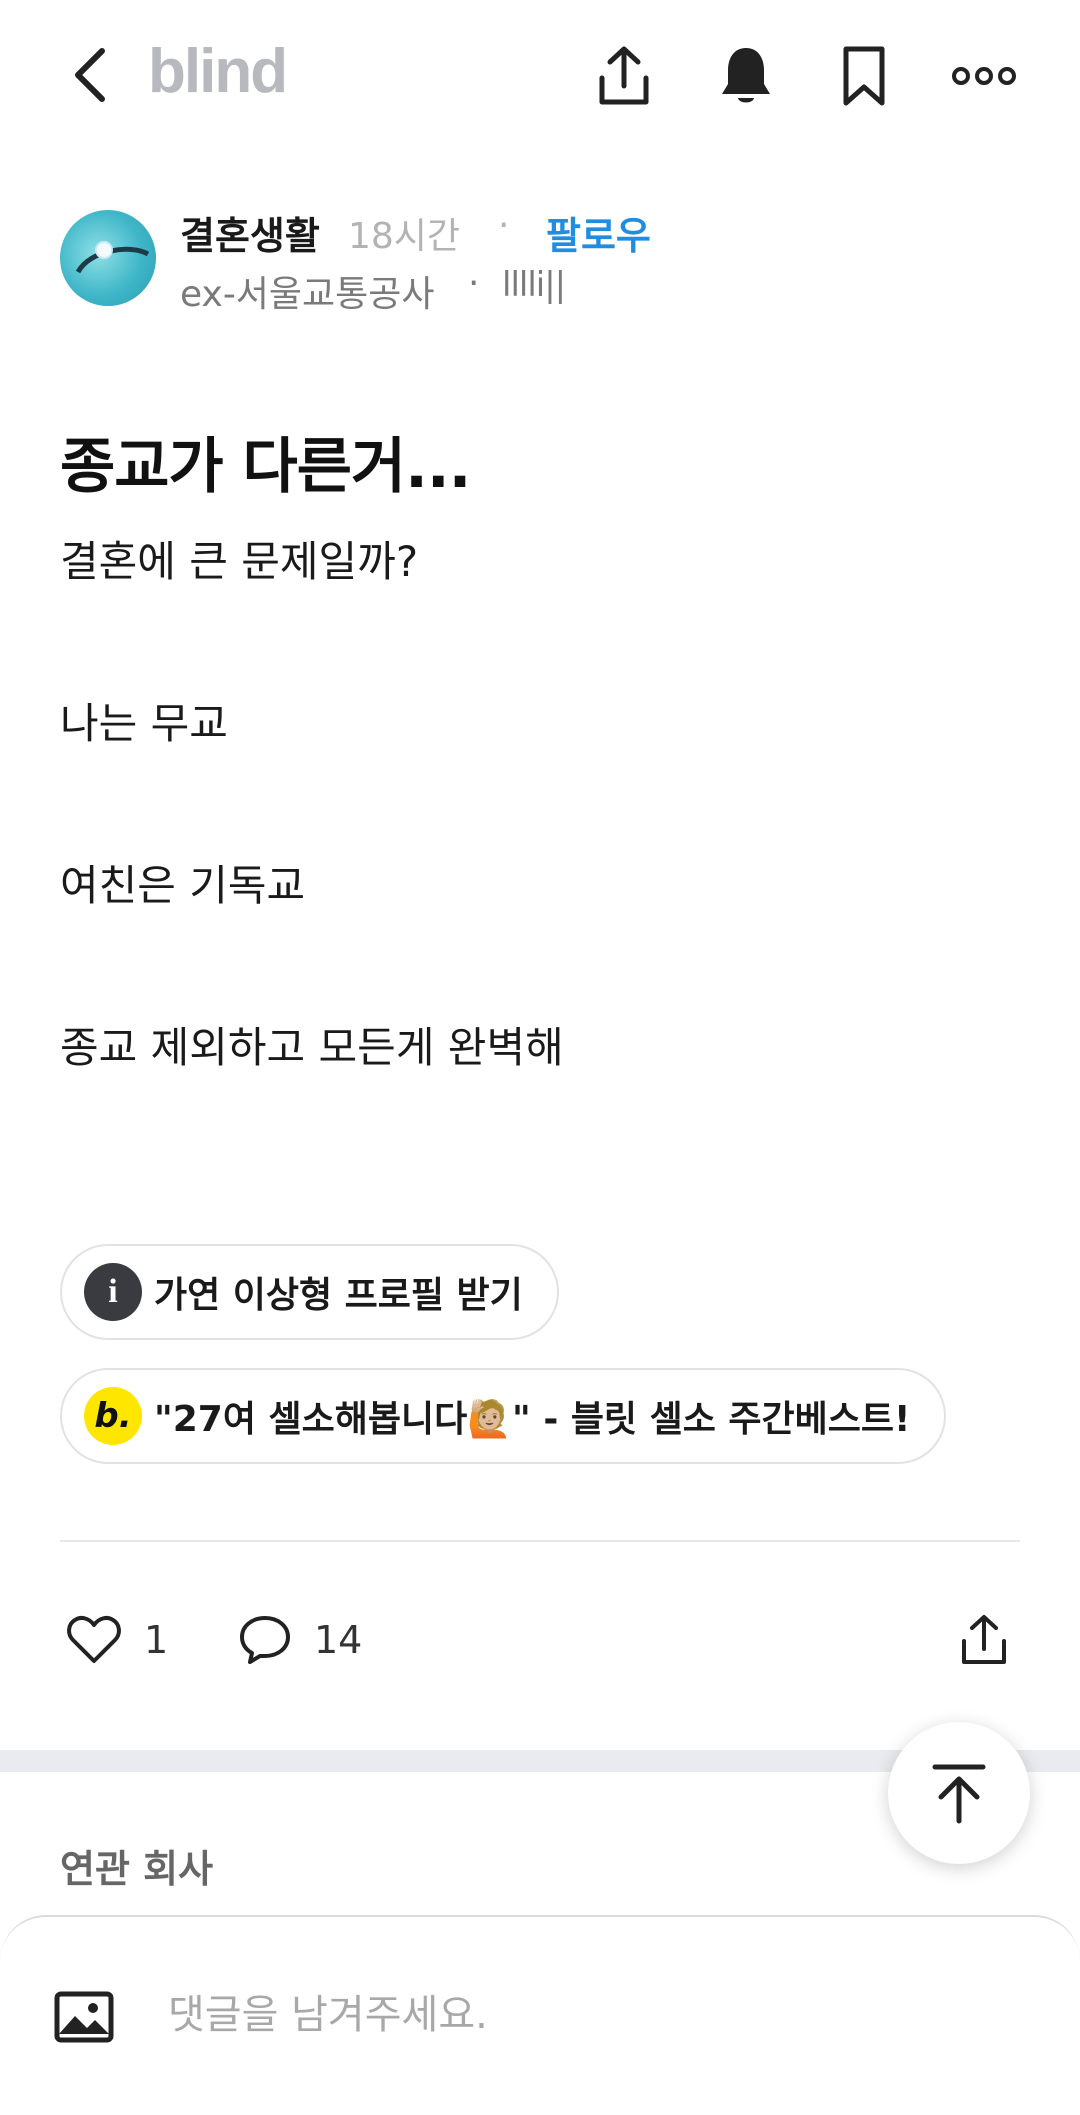 The image size is (1080, 2115). I want to click on comment-composer, so click(540, 2015).